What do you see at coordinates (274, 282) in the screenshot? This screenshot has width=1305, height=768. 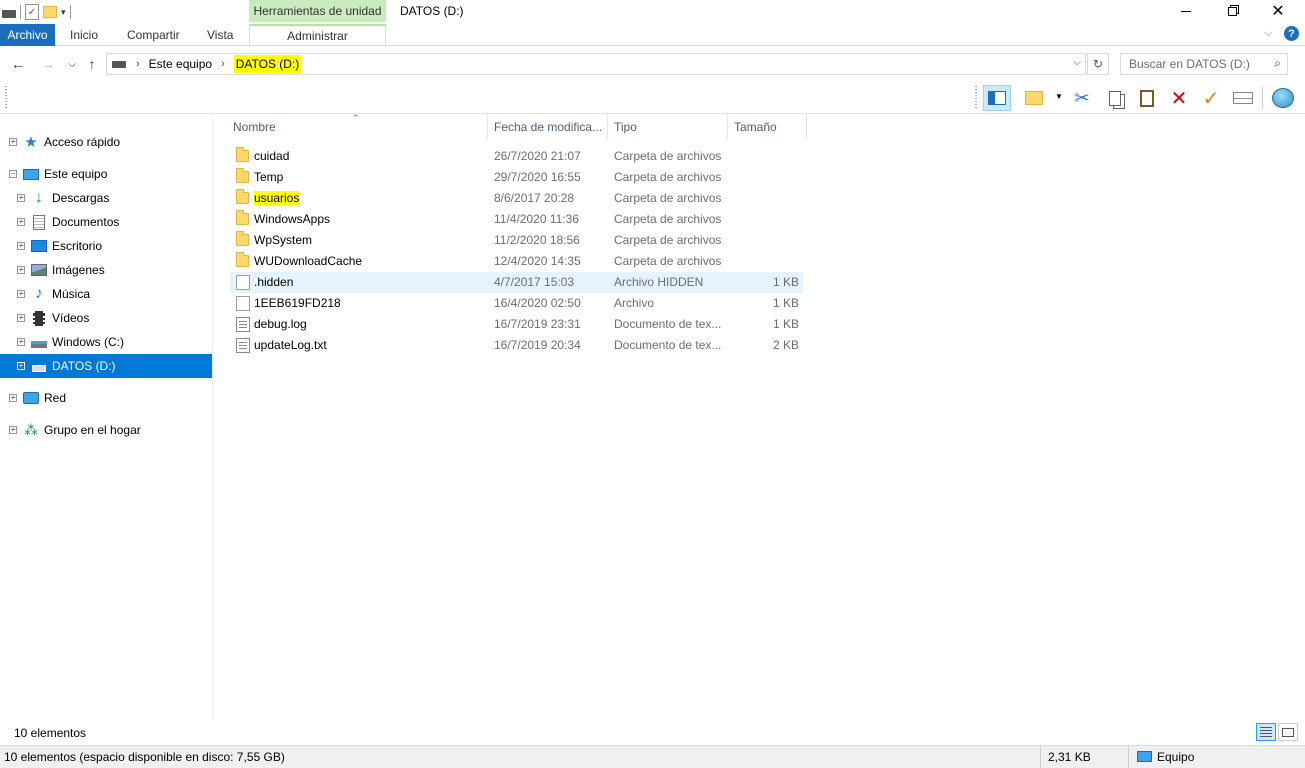 I see `file-name: .hidden` at bounding box center [274, 282].